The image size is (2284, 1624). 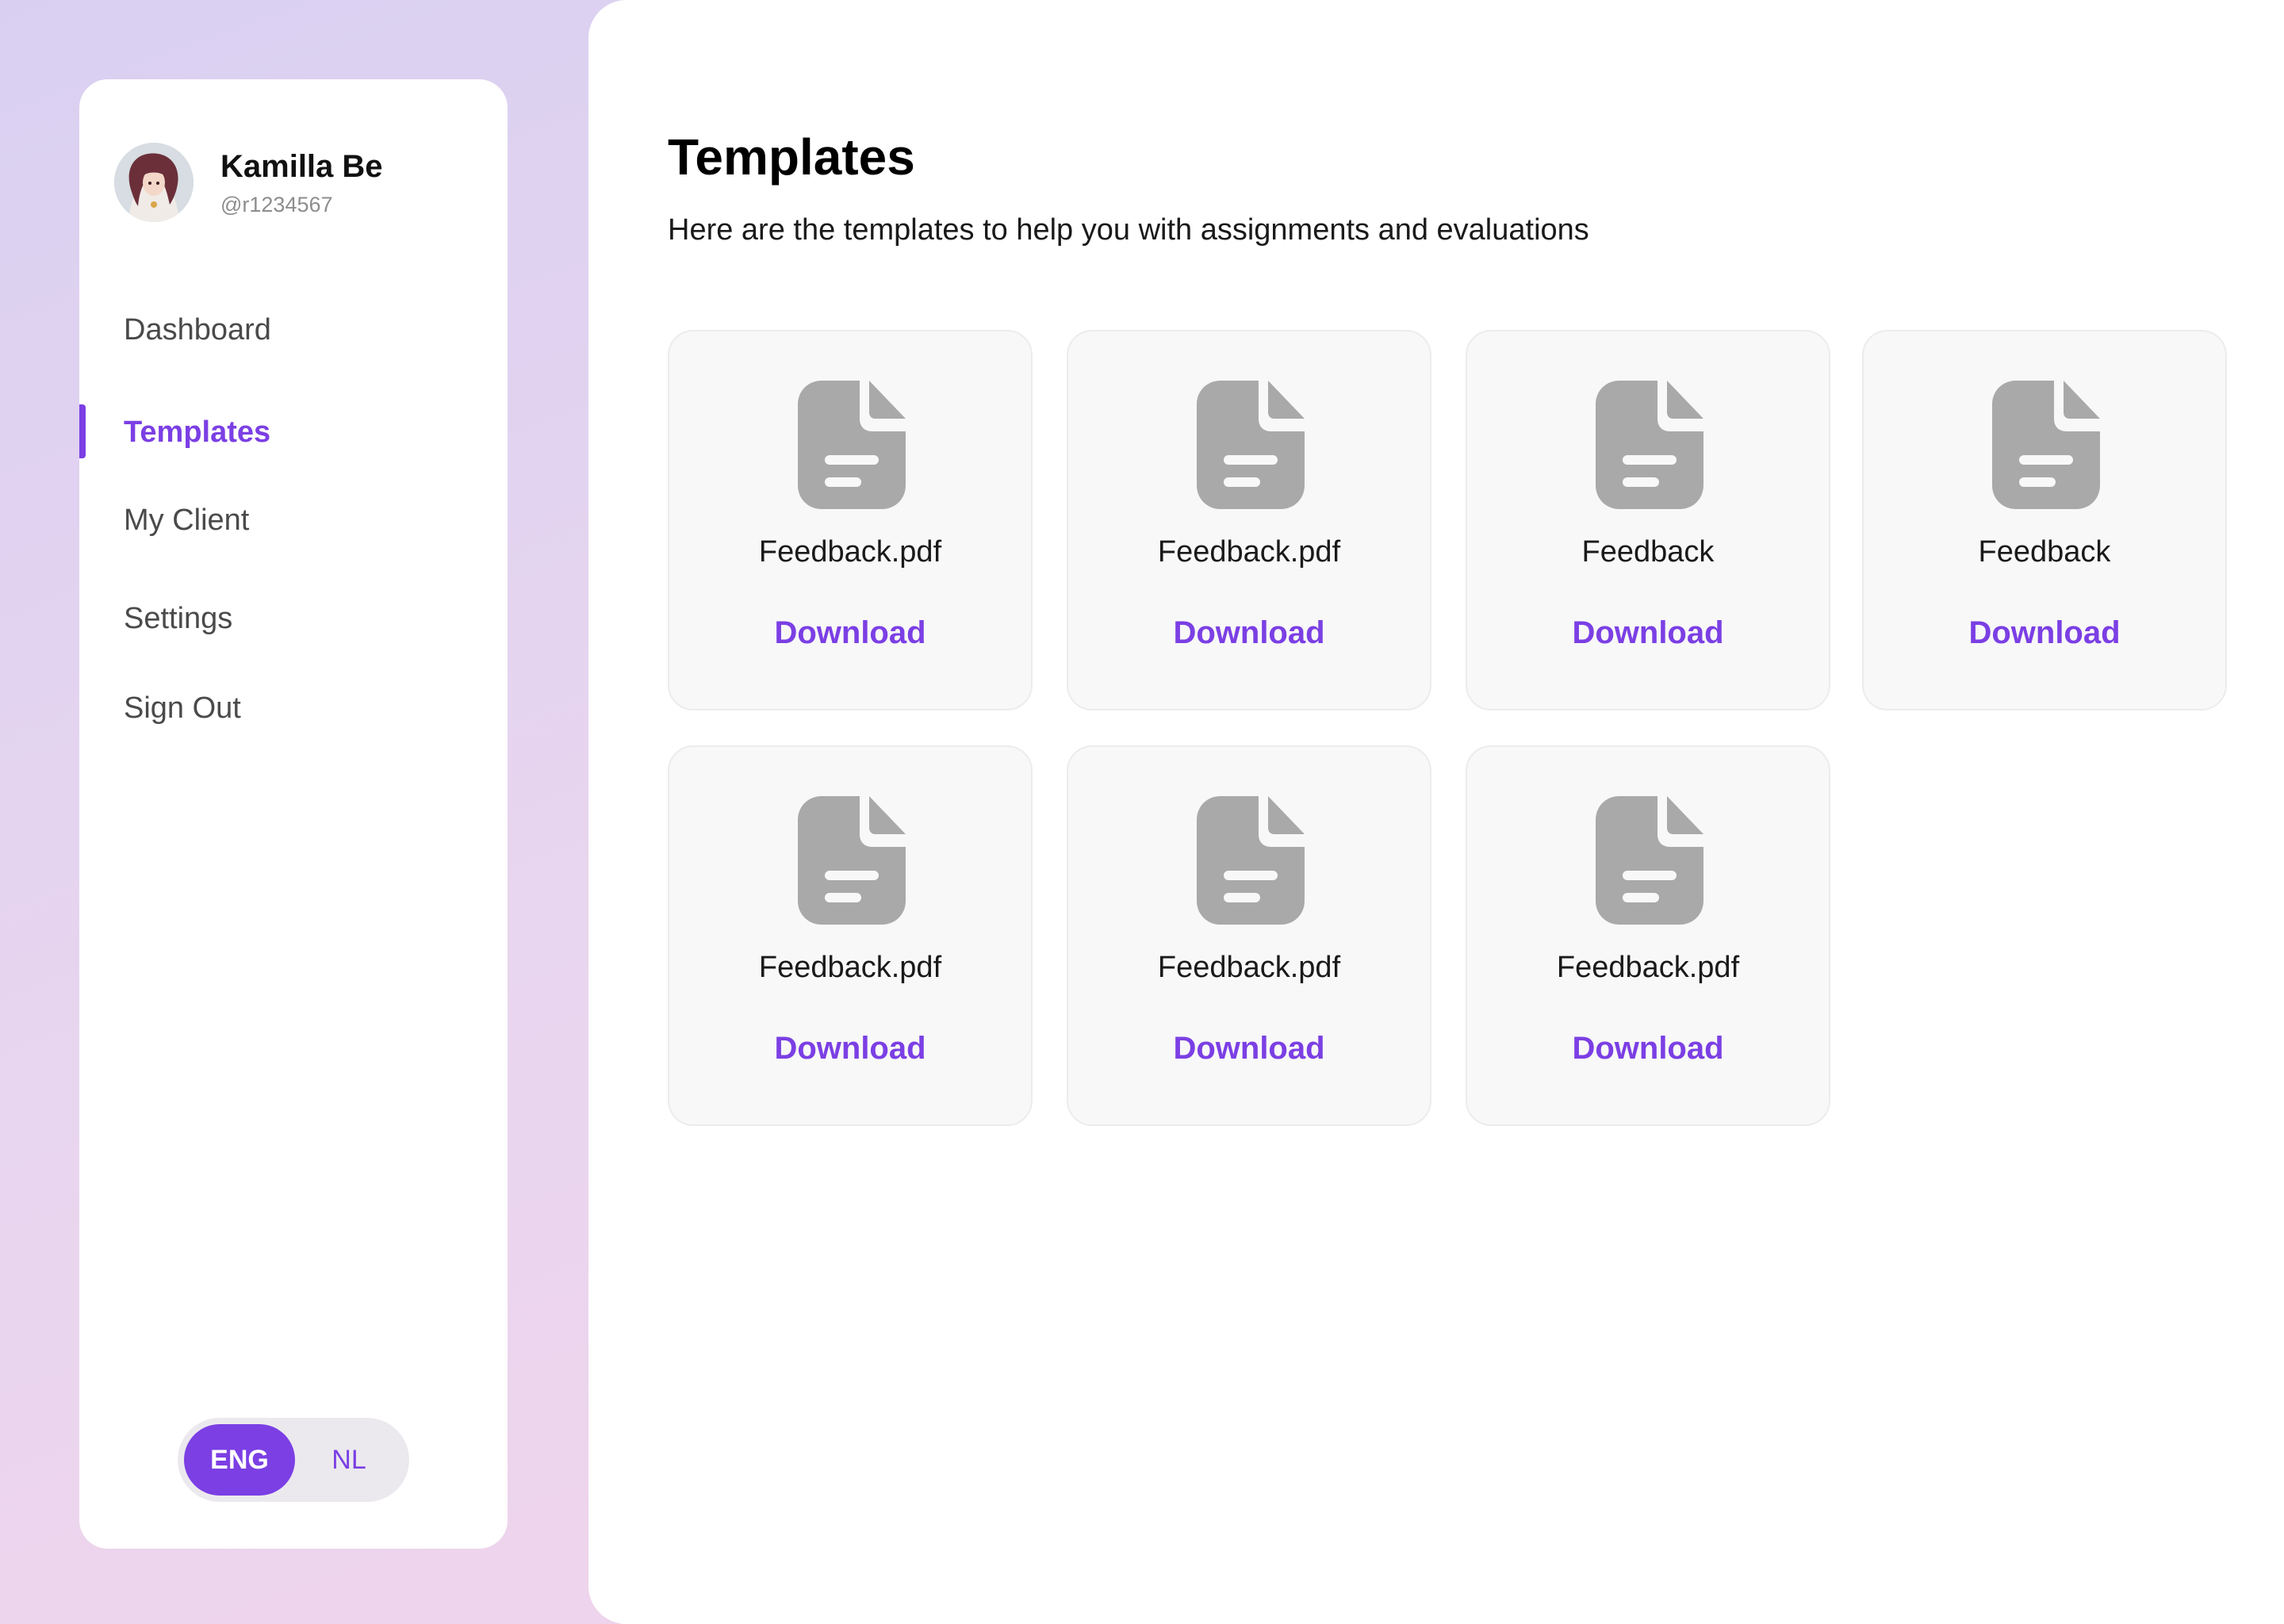 I want to click on avatar, so click(x=154, y=182).